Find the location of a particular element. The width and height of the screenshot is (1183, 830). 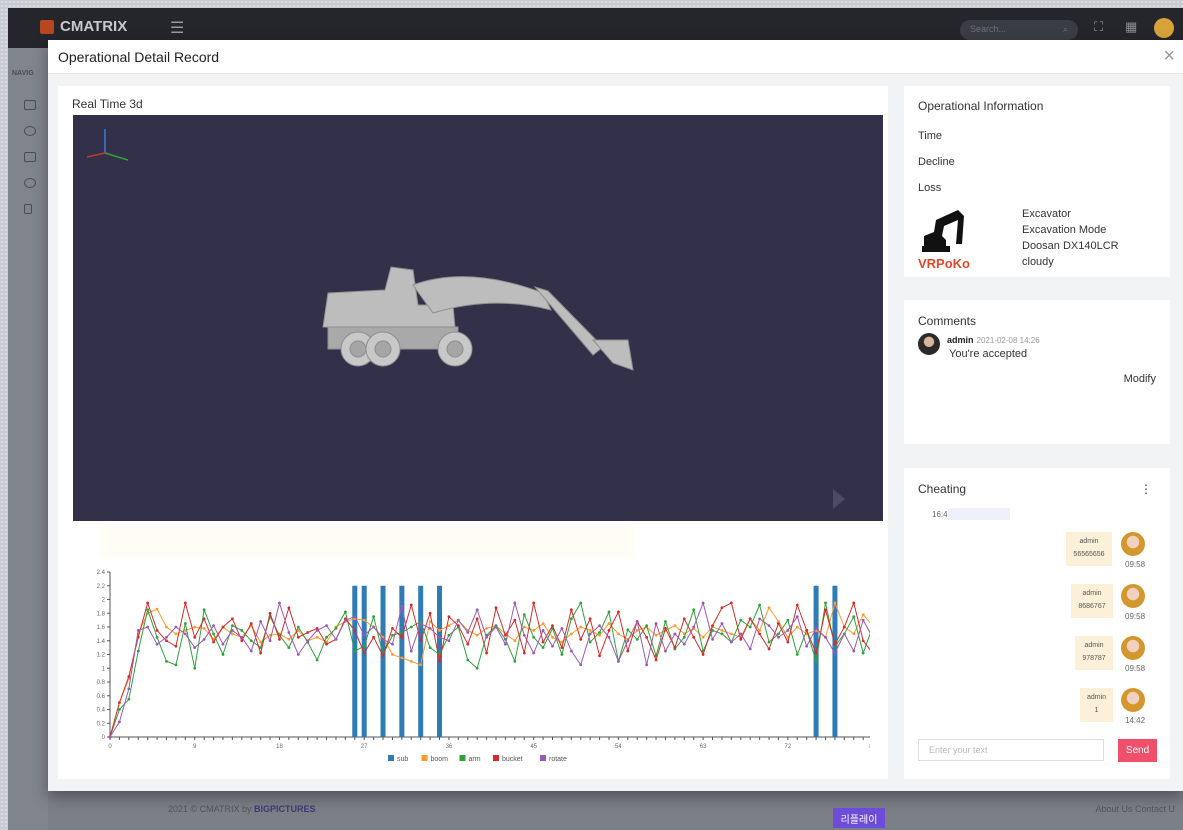

modal-header: Operational Detail Record × is located at coordinates (615, 57).